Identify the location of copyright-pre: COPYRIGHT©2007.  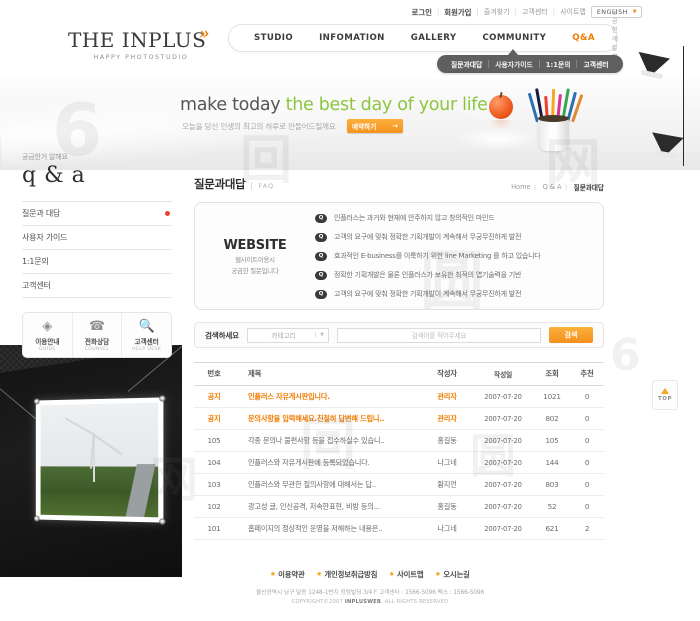
(318, 602).